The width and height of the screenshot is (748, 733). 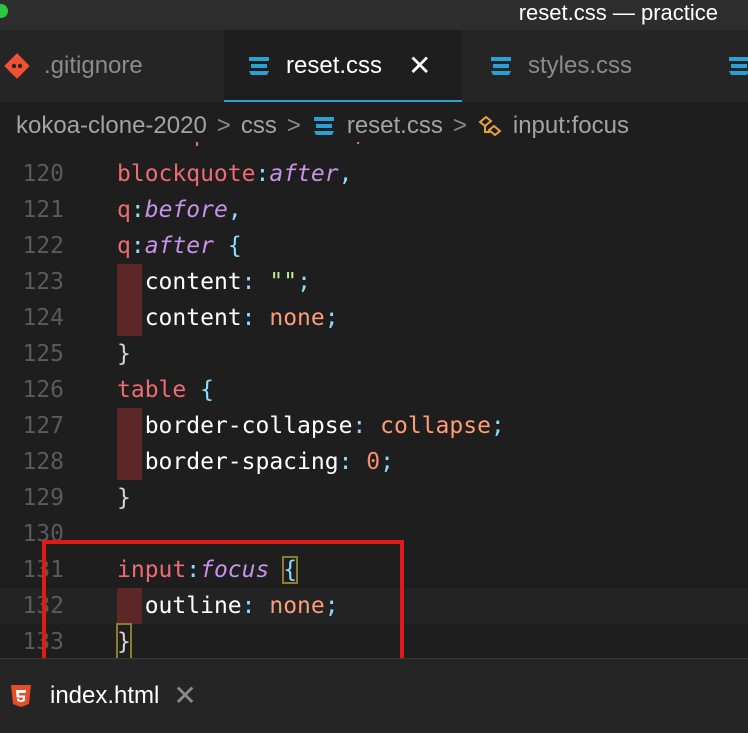 I want to click on tab-styles-css: styles.css, so click(x=560, y=66).